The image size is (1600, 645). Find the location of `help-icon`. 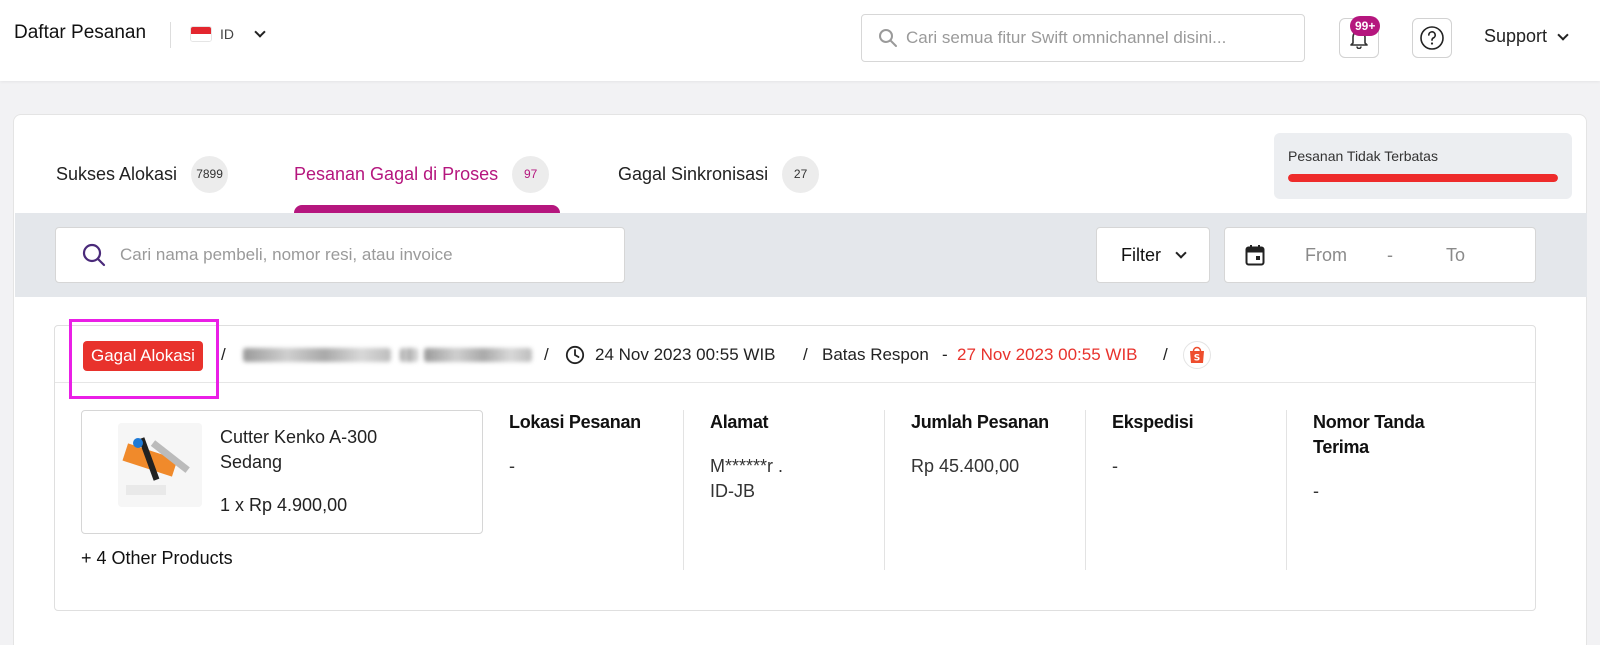

help-icon is located at coordinates (1432, 38).